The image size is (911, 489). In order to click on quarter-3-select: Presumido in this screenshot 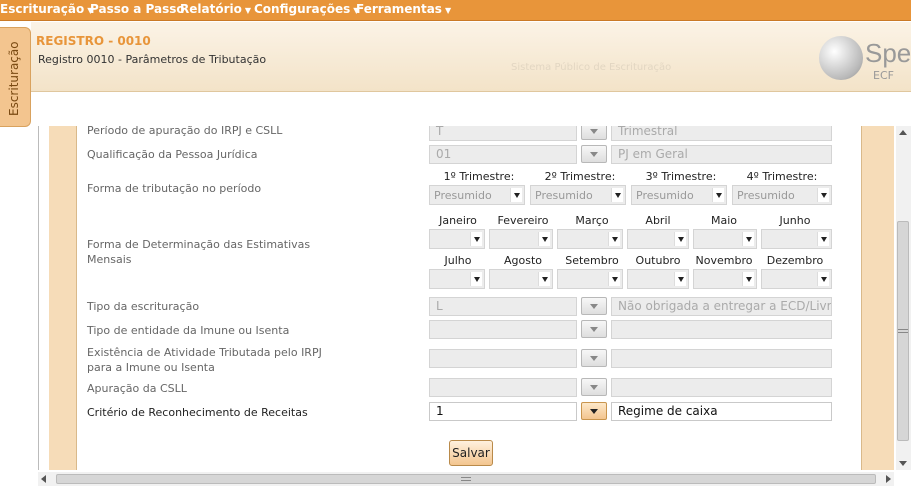, I will do `click(679, 195)`.